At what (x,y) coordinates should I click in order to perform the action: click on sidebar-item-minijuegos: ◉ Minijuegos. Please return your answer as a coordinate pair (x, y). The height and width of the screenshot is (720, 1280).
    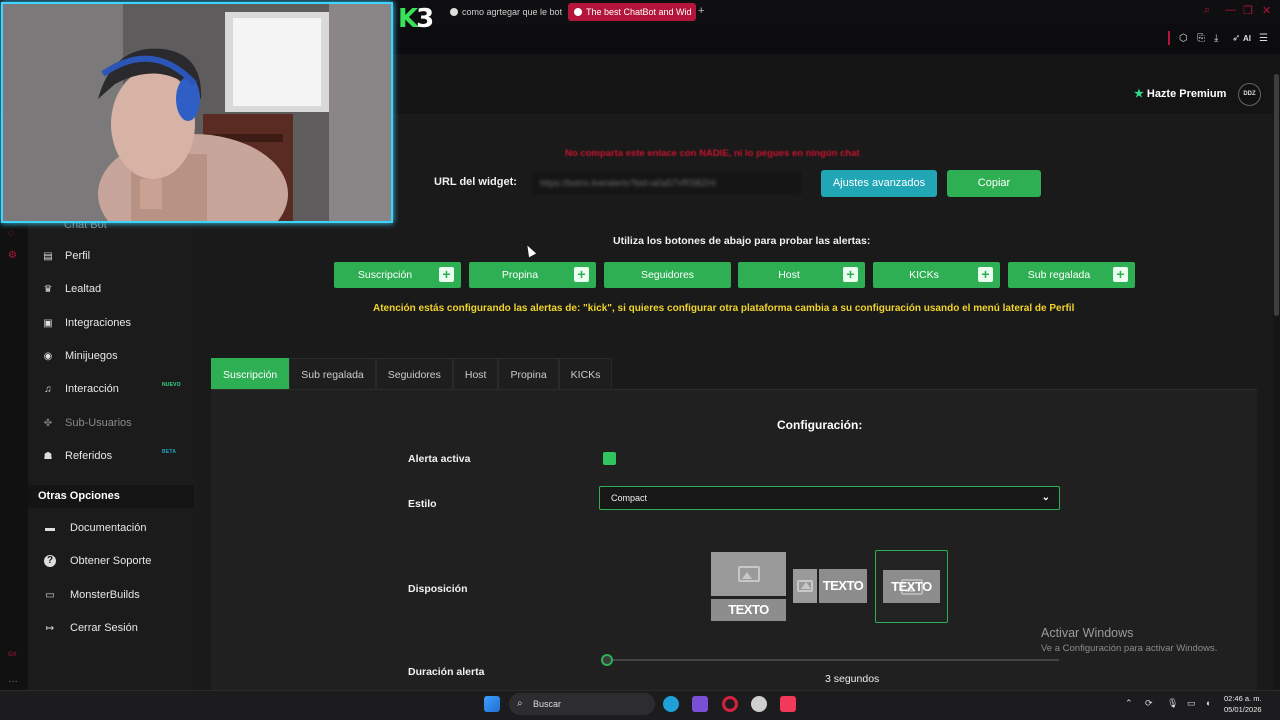
    Looking at the image, I should click on (79, 356).